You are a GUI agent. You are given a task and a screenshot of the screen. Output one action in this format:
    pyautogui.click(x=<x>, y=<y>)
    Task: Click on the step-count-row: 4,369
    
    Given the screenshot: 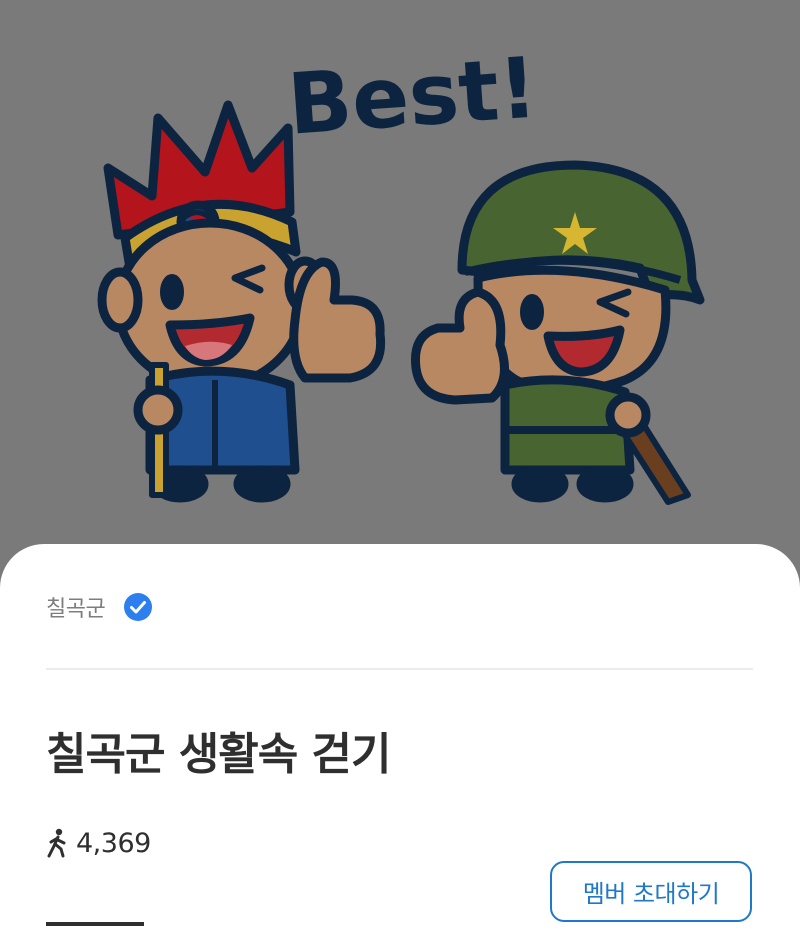 What is the action you would take?
    pyautogui.click(x=98, y=843)
    